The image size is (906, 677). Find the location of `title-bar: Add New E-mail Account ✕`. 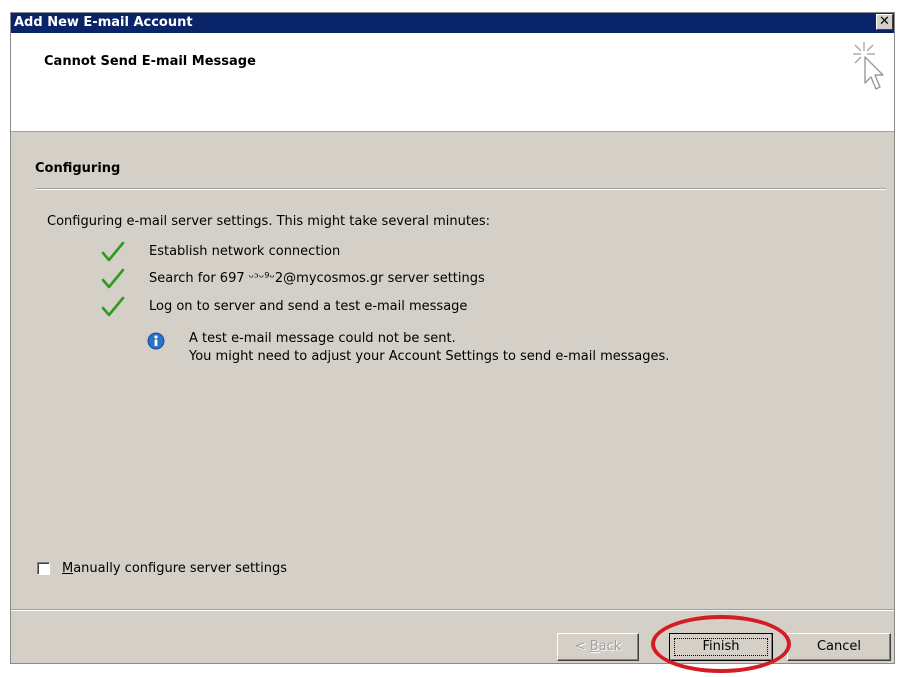

title-bar: Add New E-mail Account ✕ is located at coordinates (452, 23).